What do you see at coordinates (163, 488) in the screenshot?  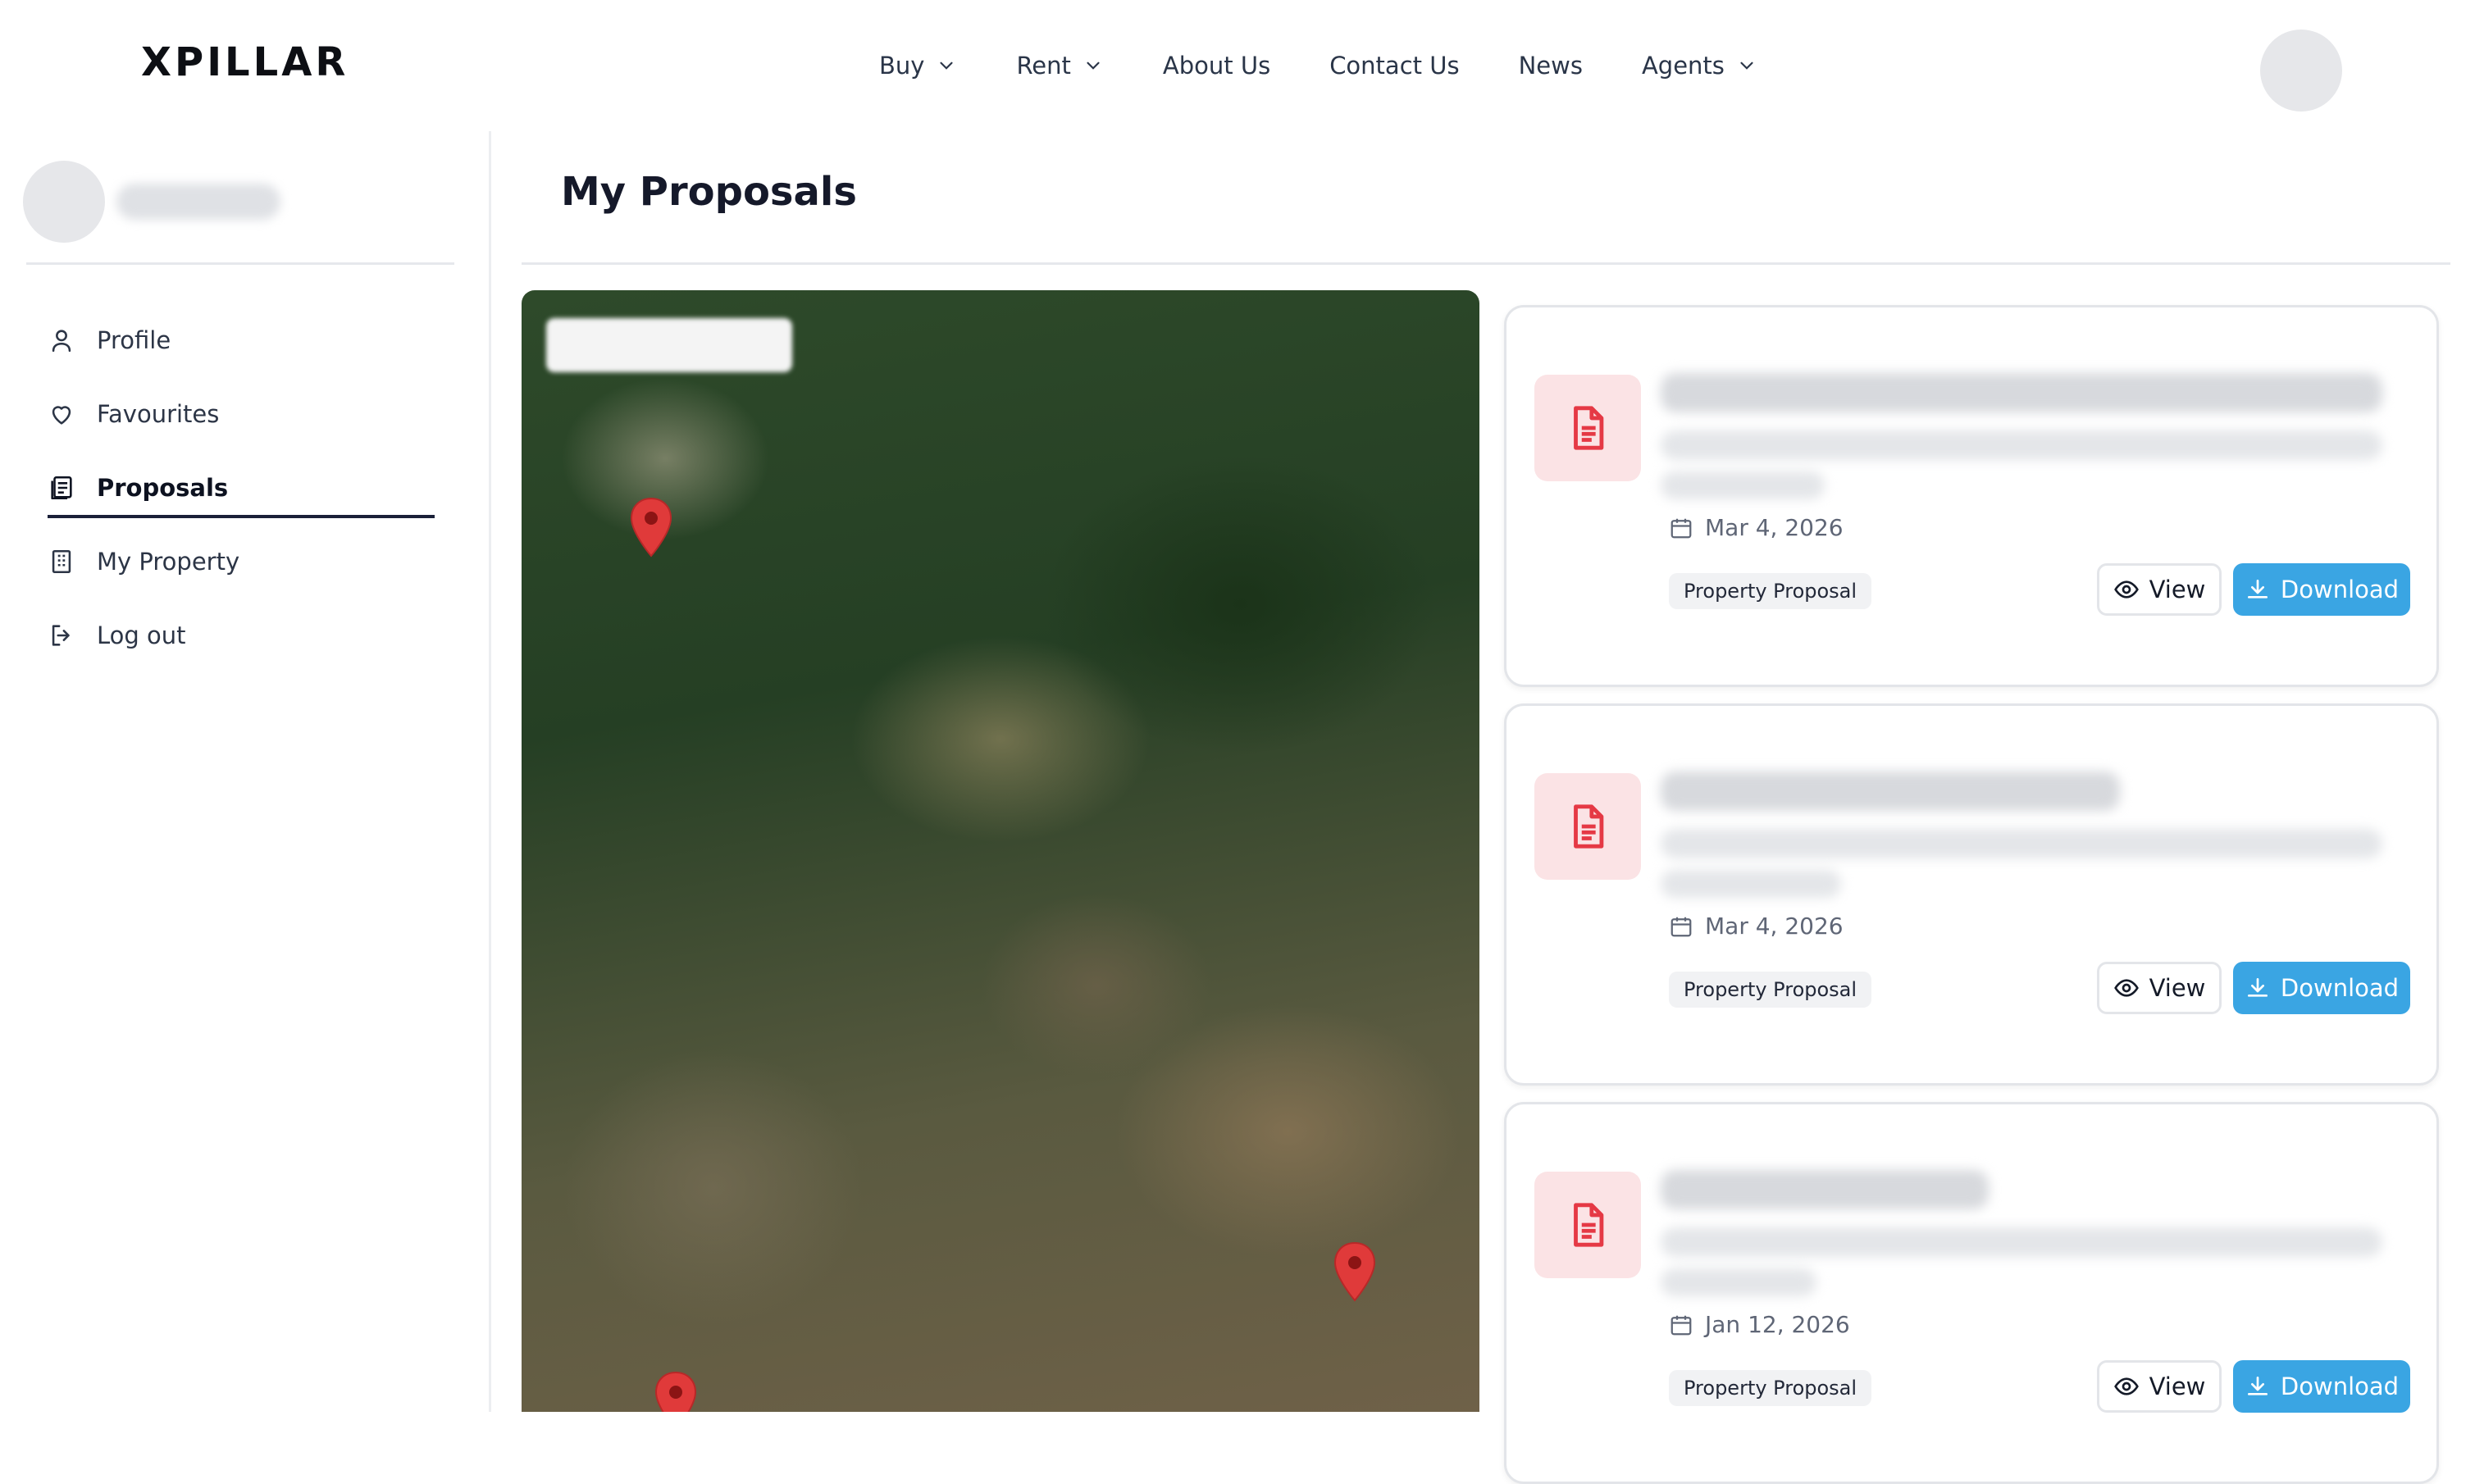 I see `sidebar-item-label: Proposals` at bounding box center [163, 488].